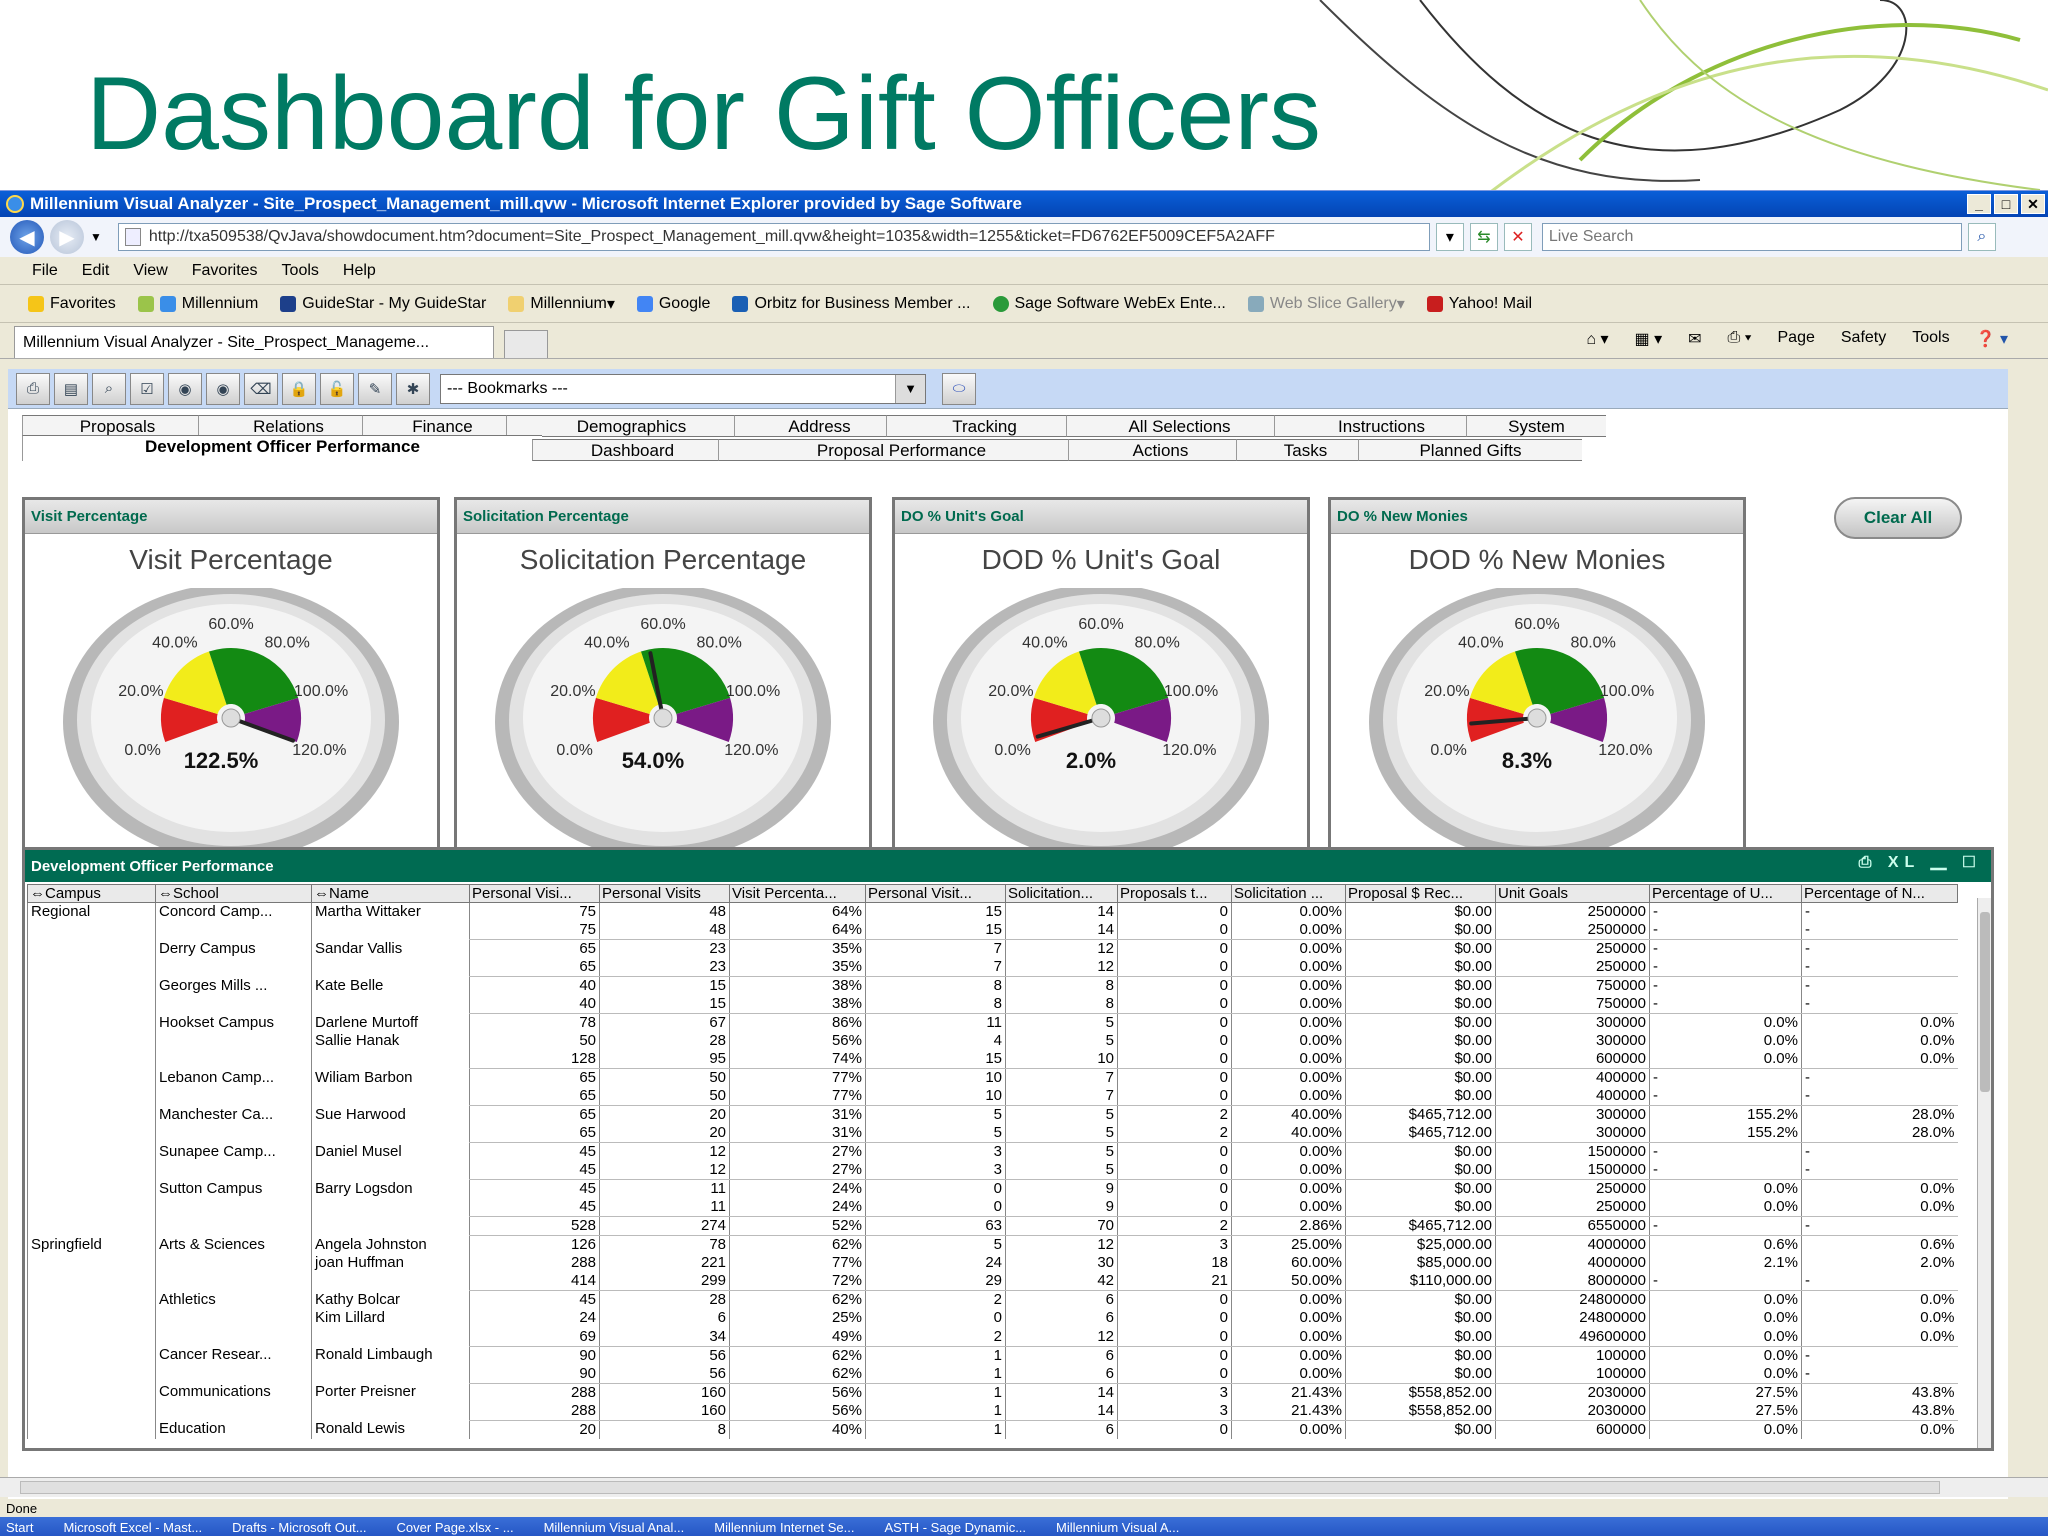 The image size is (2048, 1536). I want to click on back-selection-icon: ◉, so click(185, 388).